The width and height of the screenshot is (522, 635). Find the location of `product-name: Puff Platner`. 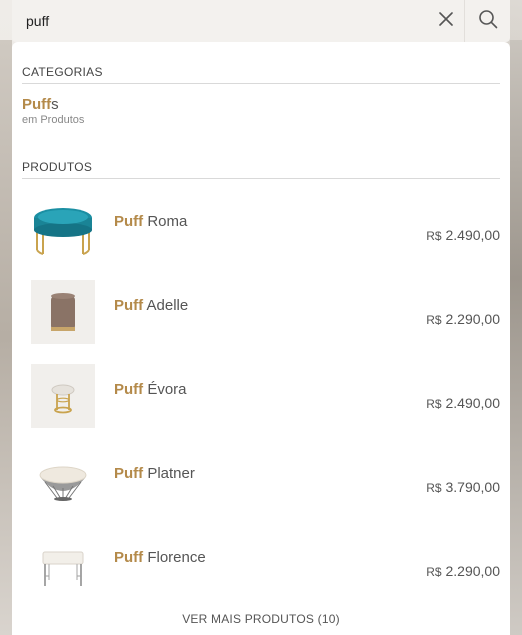

product-name: Puff Platner is located at coordinates (154, 473).